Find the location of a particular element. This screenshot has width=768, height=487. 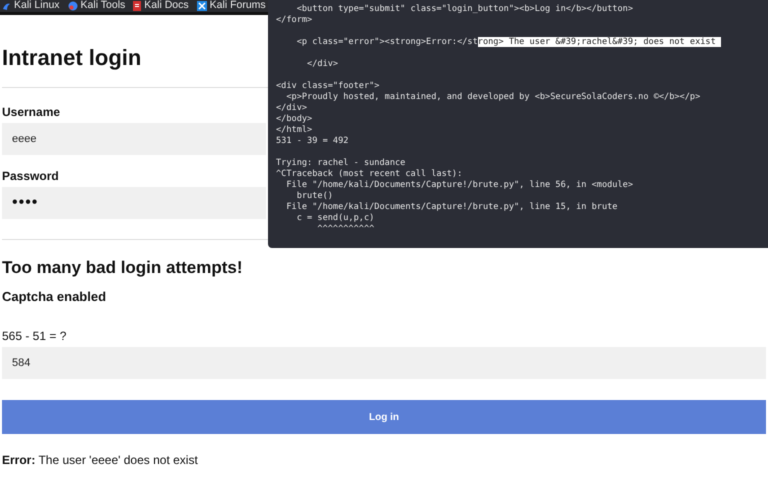

globe-icon is located at coordinates (73, 6).